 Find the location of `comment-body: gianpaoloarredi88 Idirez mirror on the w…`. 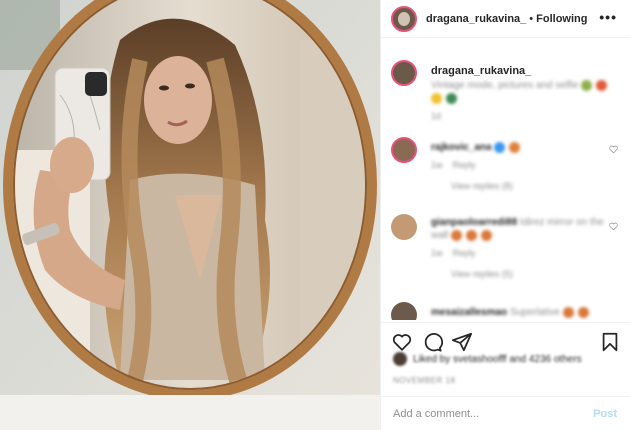

comment-body: gianpaoloarredi88 Idirez mirror on the w… is located at coordinates (526, 248).